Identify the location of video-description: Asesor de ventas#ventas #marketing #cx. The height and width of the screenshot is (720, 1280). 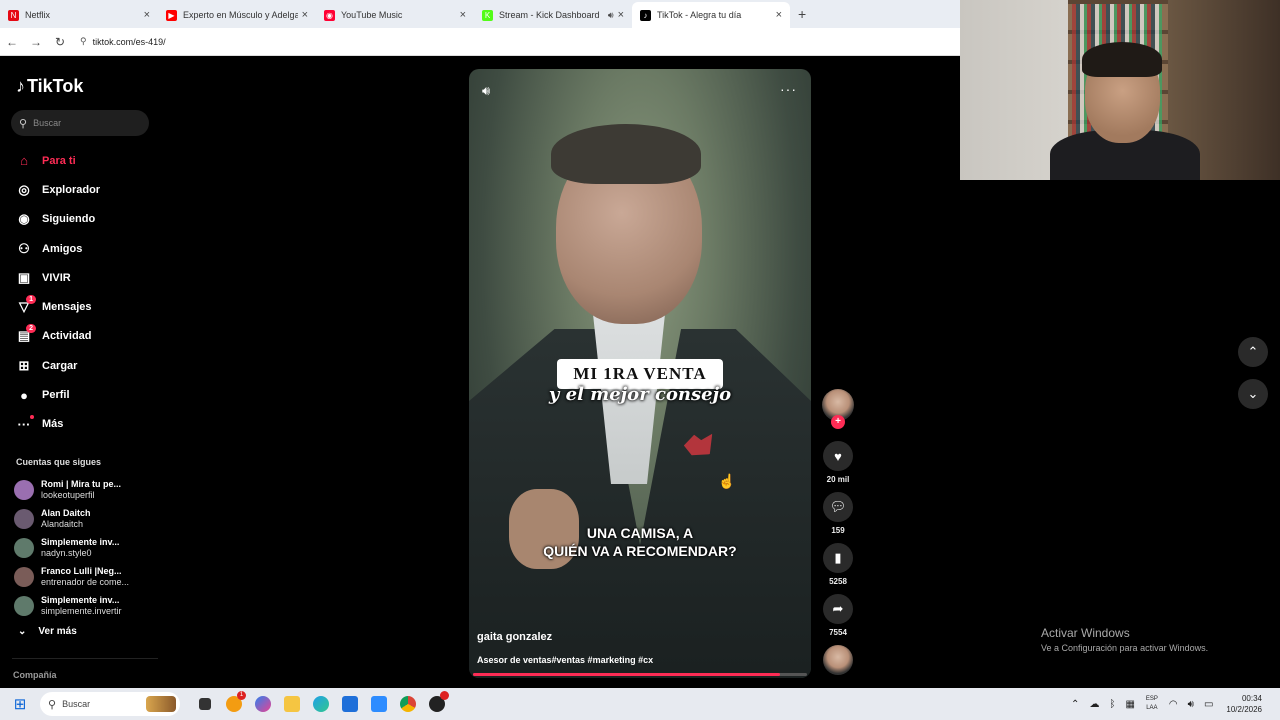
(565, 660).